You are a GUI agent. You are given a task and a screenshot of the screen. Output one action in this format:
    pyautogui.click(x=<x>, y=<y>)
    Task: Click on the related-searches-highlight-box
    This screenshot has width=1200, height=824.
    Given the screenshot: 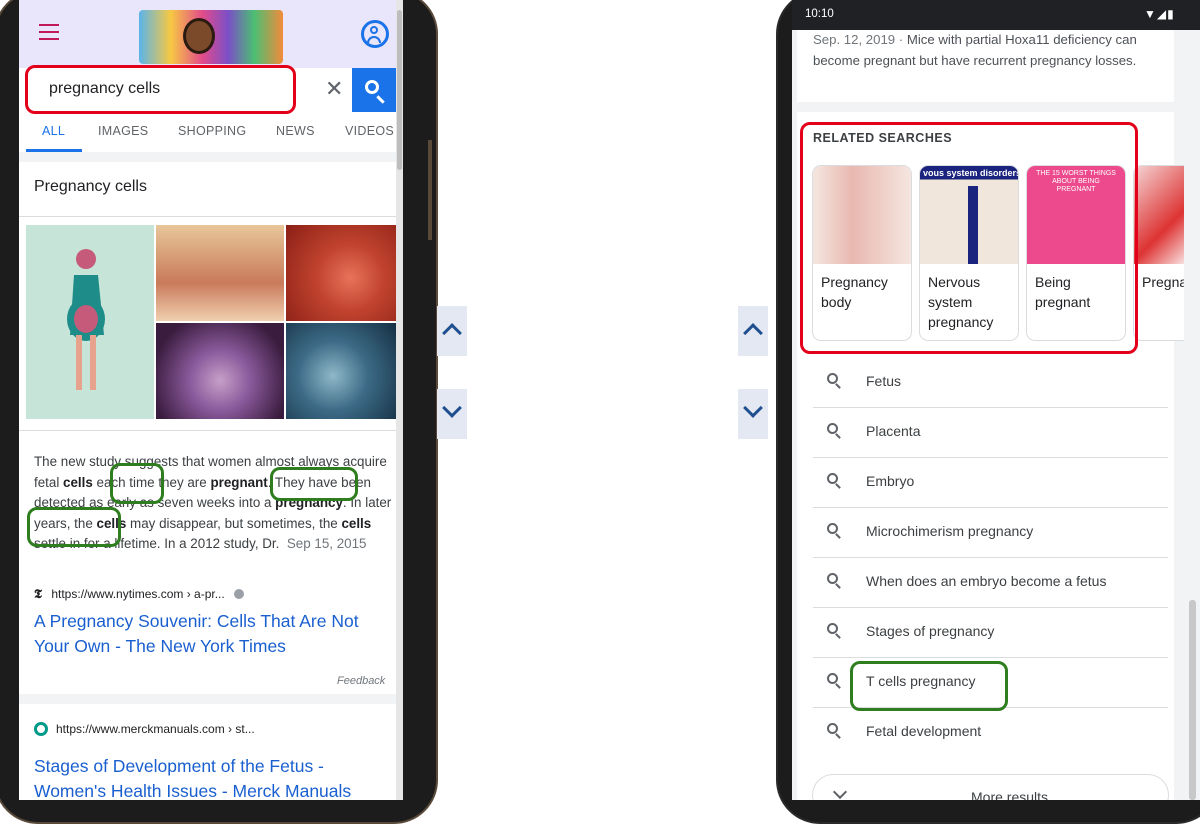 What is the action you would take?
    pyautogui.click(x=969, y=238)
    